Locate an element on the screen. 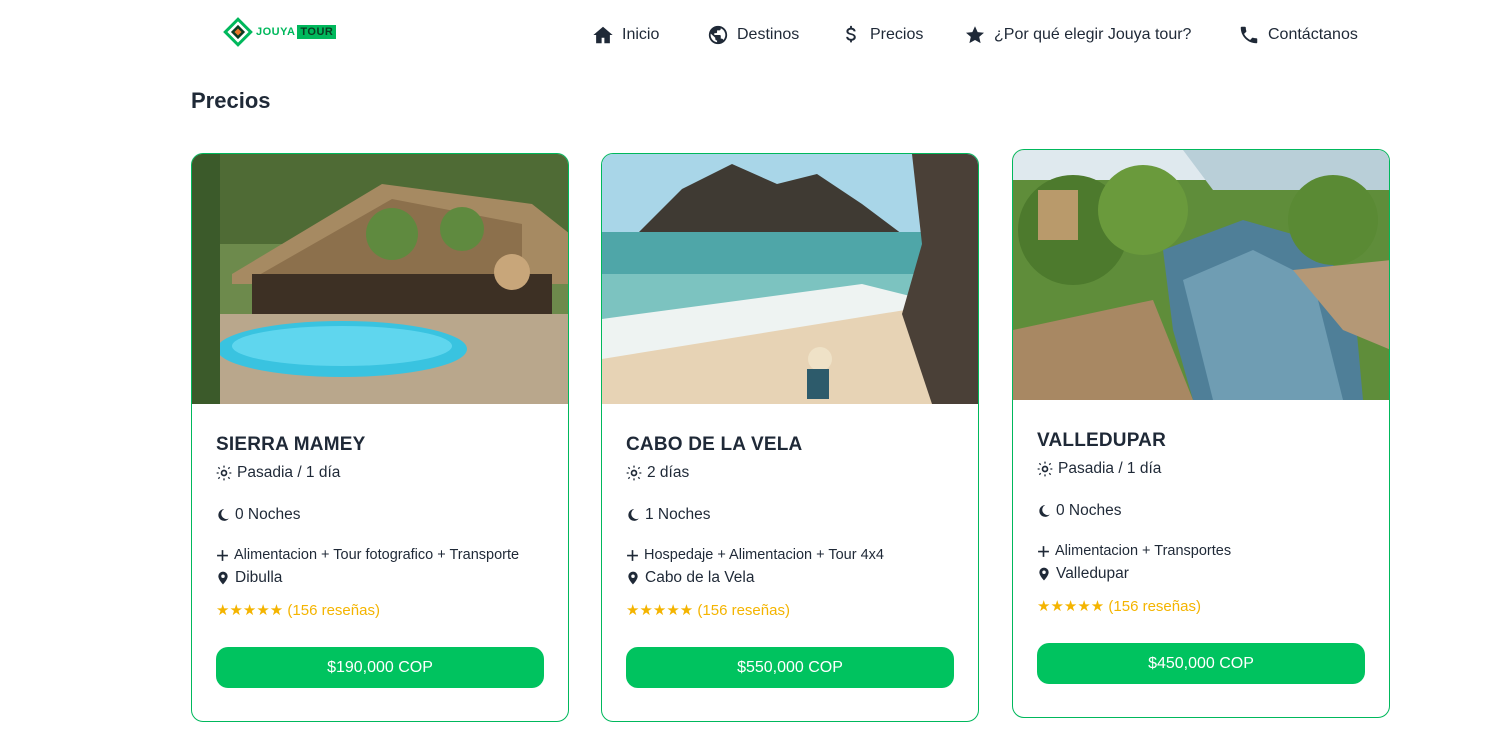 The width and height of the screenshot is (1508, 745). price-button: $190,000 COP is located at coordinates (380, 667).